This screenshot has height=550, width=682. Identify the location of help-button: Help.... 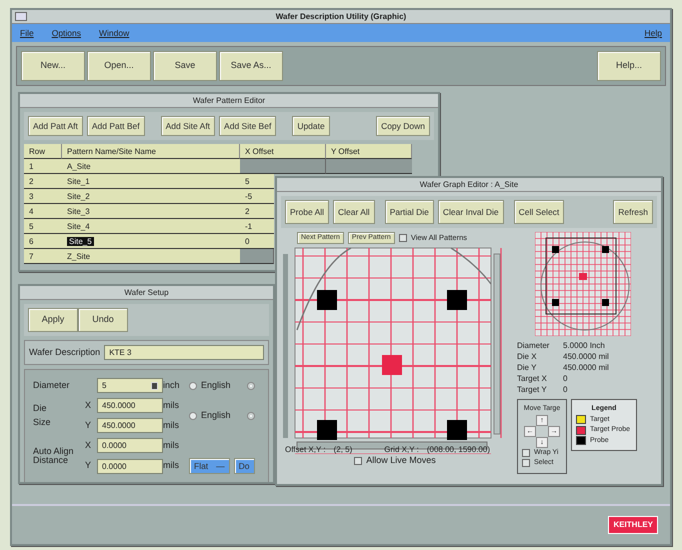
(629, 66).